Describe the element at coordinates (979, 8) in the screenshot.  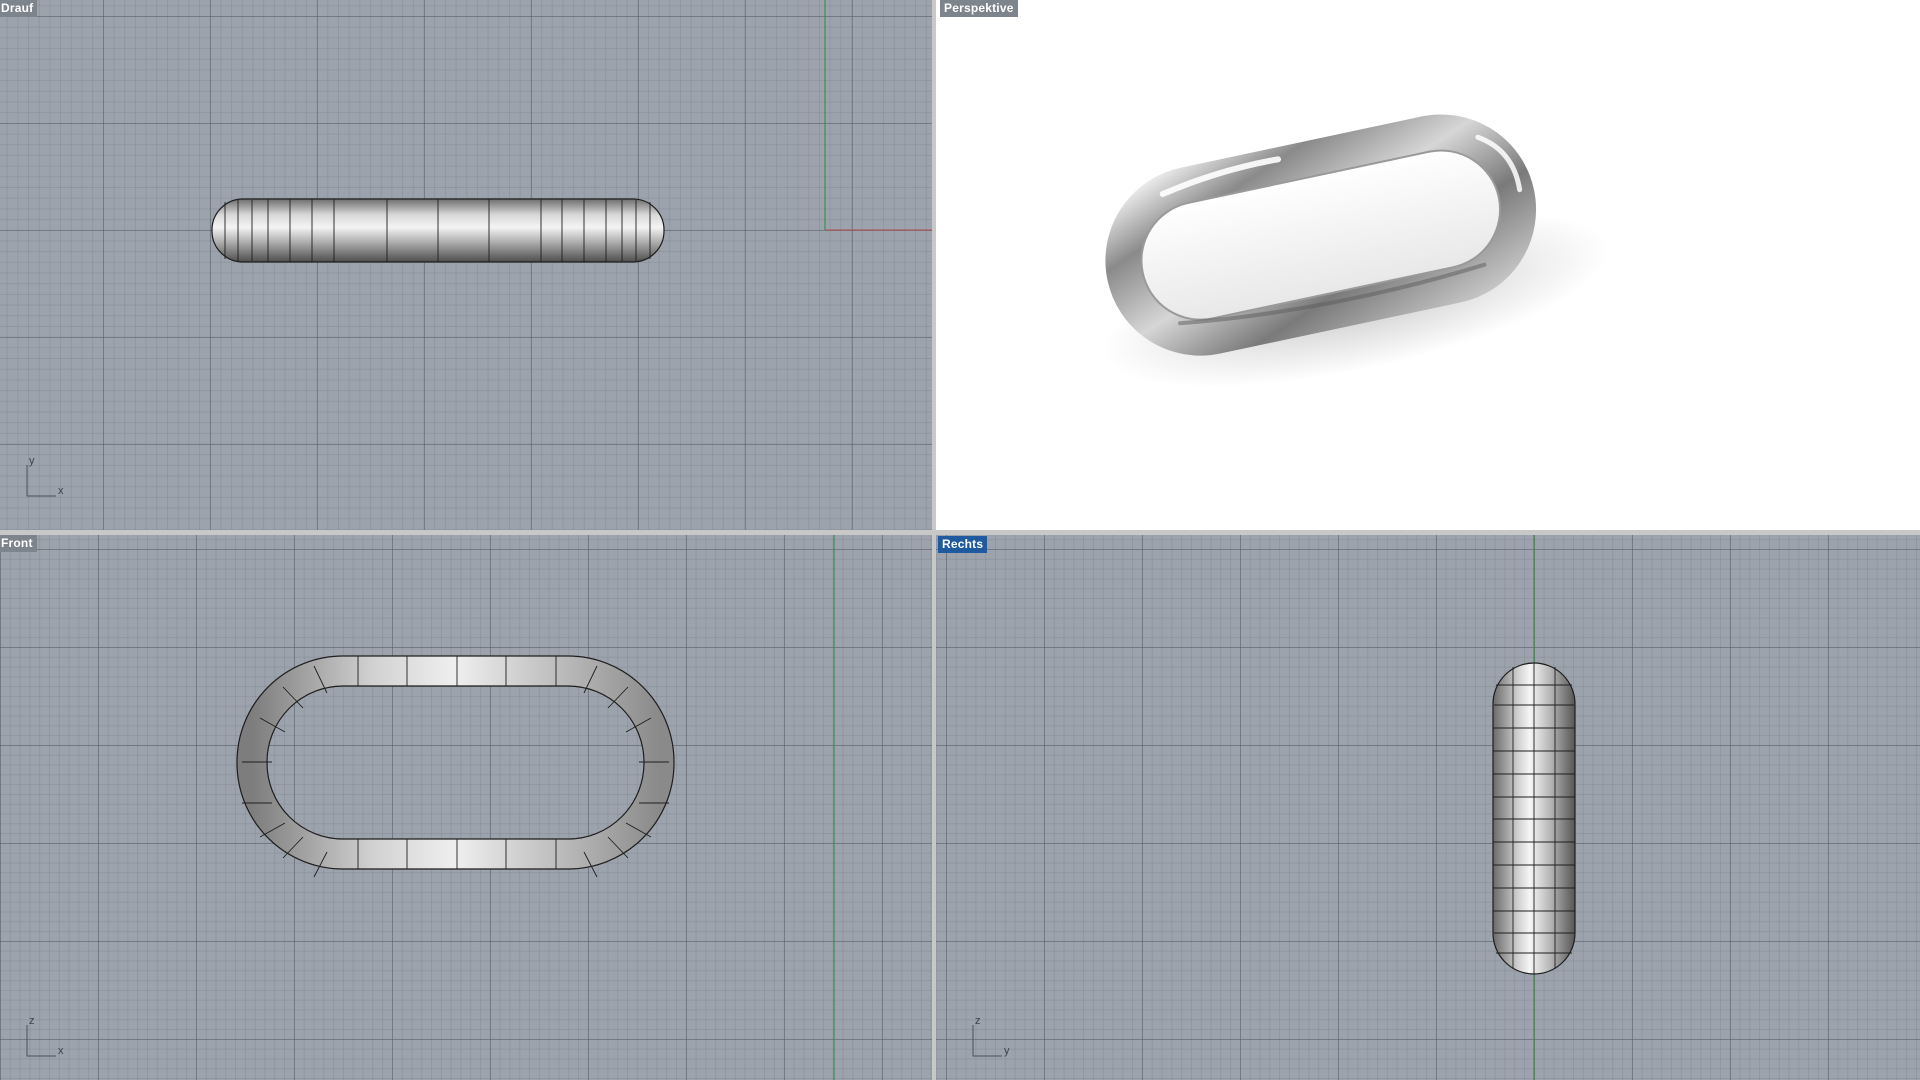
I see `viewport-label-perspective: Perspektive` at that location.